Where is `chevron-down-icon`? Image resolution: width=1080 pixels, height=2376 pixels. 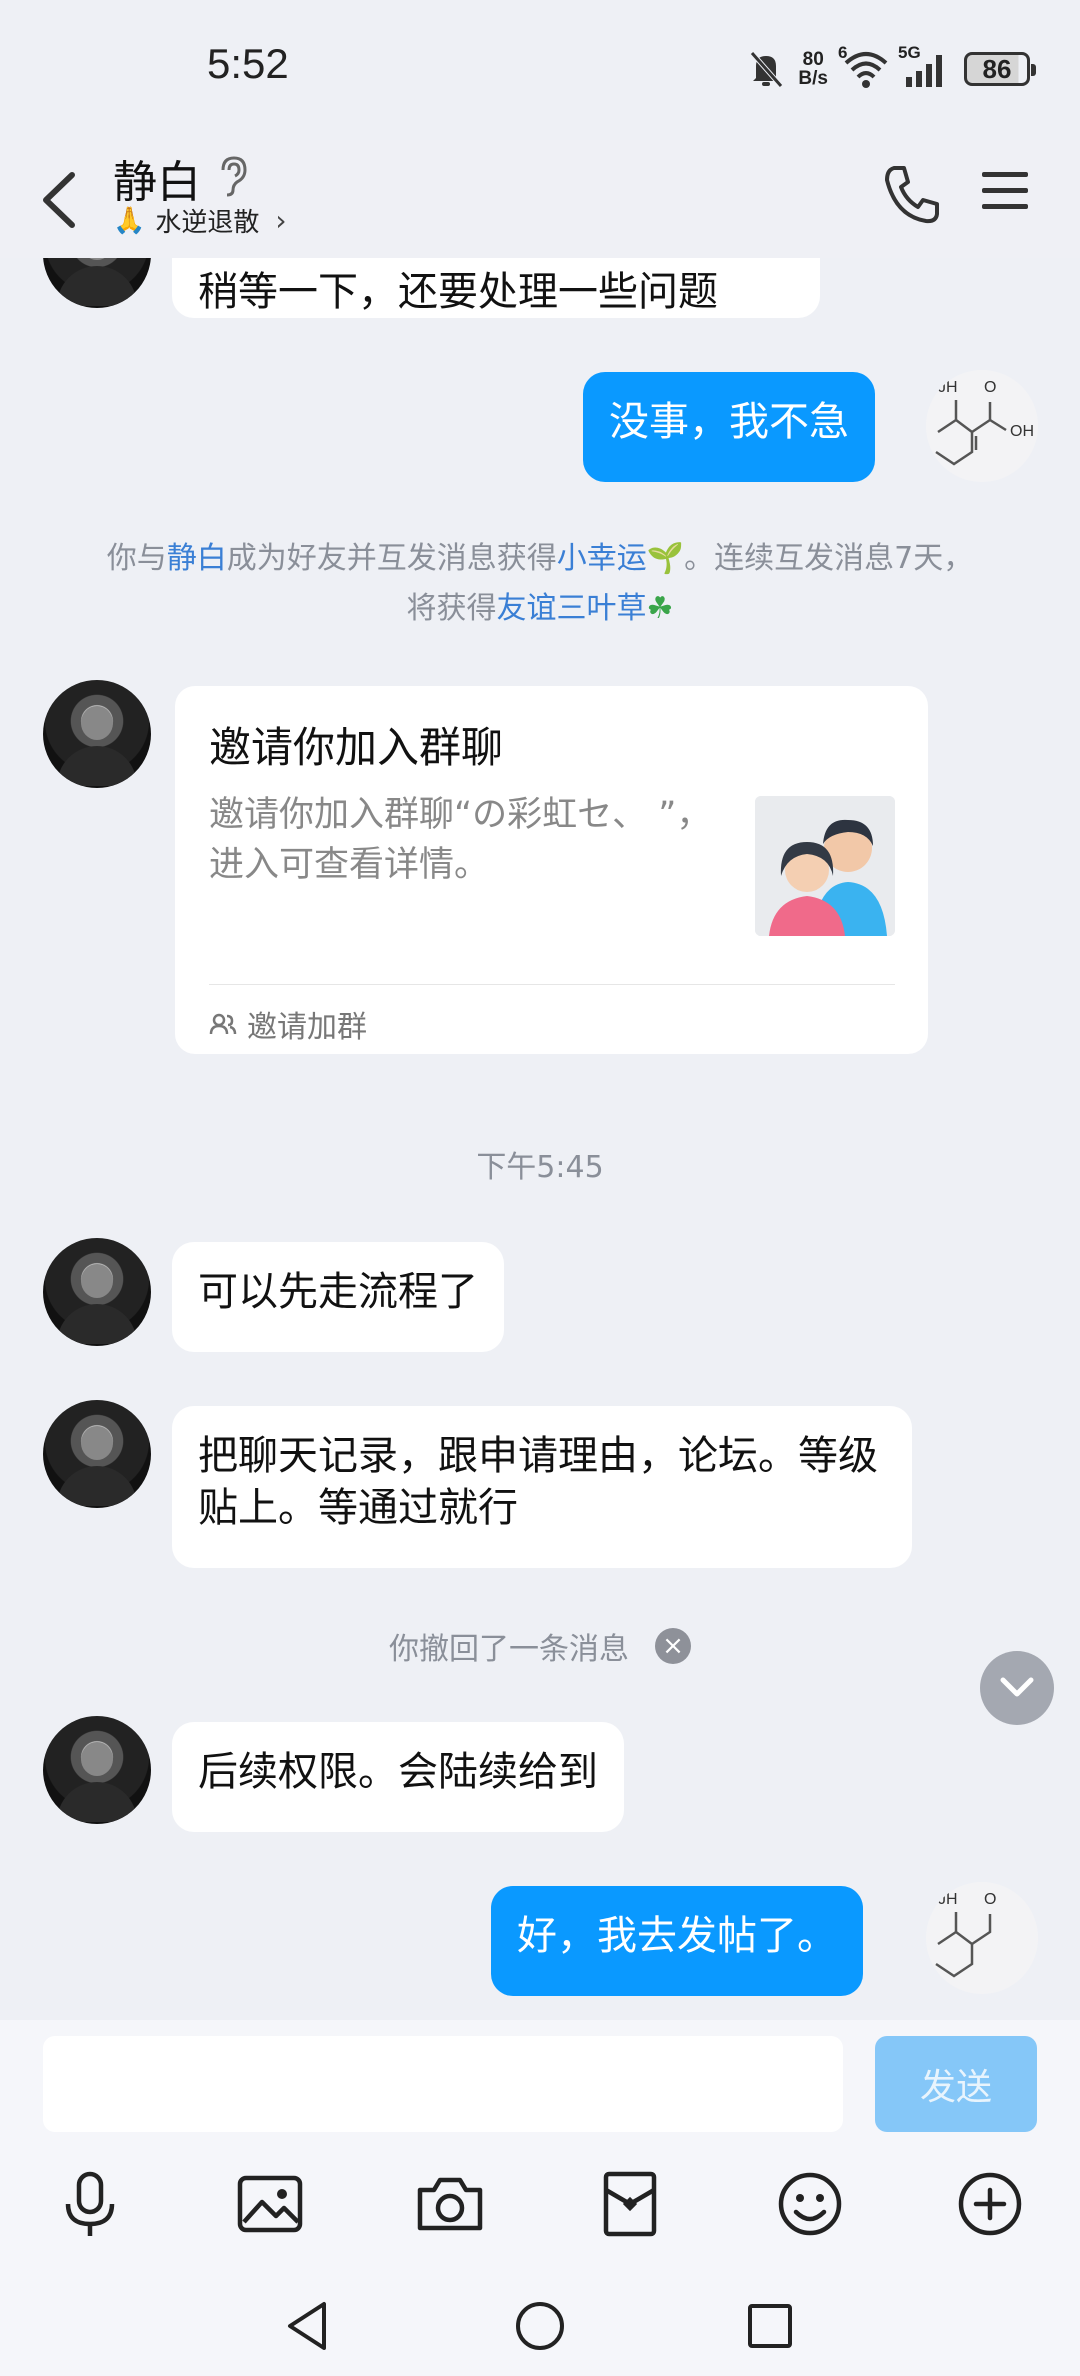 chevron-down-icon is located at coordinates (1017, 1687).